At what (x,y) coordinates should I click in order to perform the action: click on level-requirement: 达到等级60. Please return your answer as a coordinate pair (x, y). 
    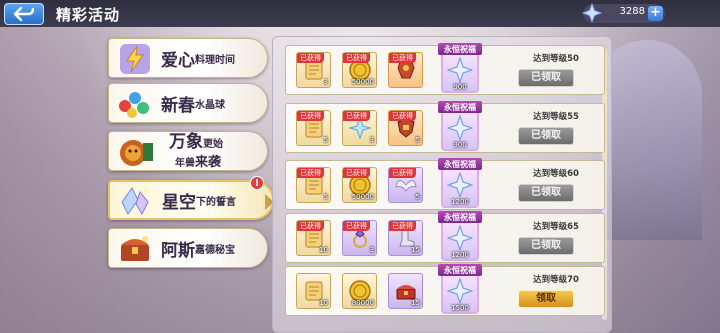
    Looking at the image, I should click on (556, 174).